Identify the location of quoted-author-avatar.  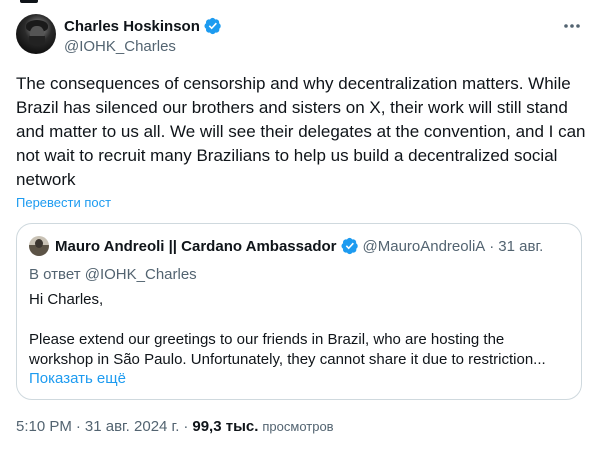
(39, 246).